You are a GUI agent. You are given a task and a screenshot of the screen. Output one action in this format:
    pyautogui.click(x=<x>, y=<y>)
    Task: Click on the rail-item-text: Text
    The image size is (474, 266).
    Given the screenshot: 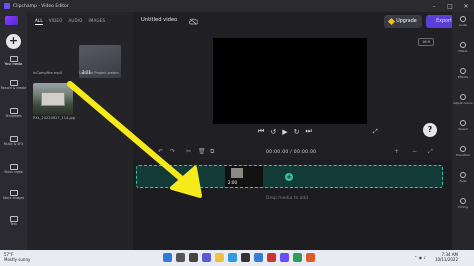 What is the action you would take?
    pyautogui.click(x=13, y=221)
    